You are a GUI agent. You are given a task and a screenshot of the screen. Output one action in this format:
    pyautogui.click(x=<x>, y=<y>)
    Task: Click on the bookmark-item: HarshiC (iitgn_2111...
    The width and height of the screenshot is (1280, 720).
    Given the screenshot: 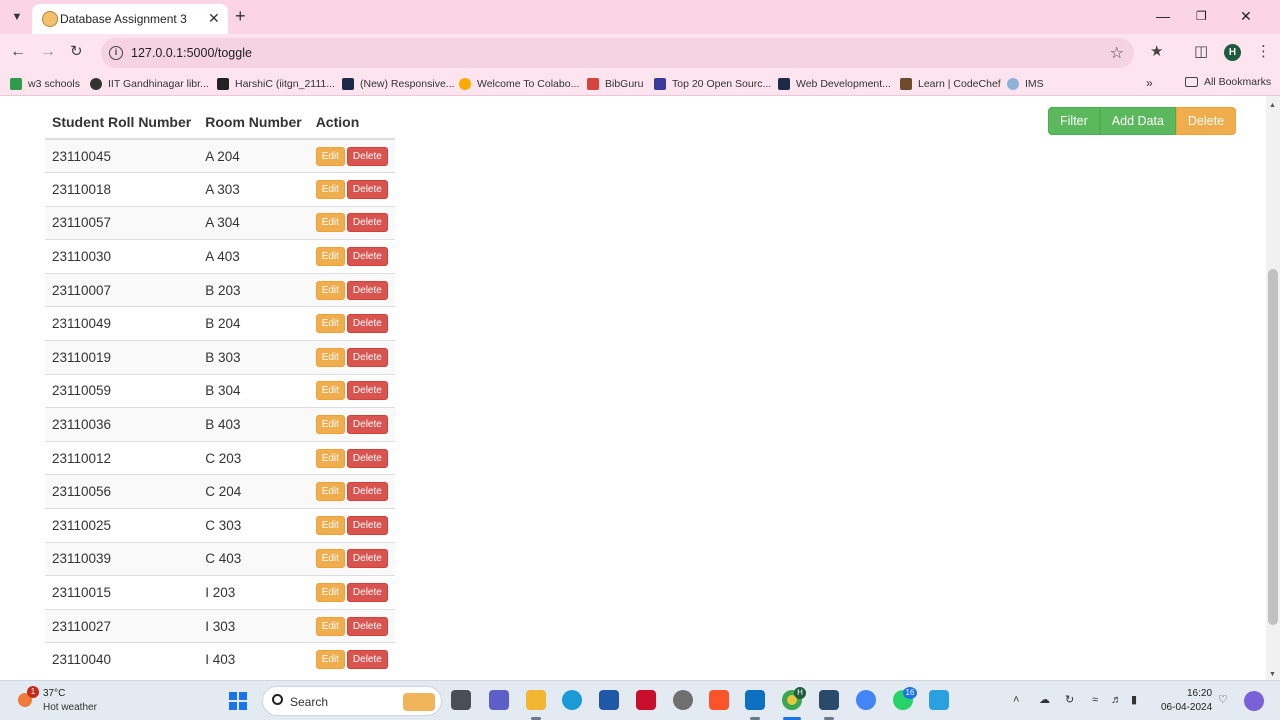 What is the action you would take?
    pyautogui.click(x=276, y=84)
    